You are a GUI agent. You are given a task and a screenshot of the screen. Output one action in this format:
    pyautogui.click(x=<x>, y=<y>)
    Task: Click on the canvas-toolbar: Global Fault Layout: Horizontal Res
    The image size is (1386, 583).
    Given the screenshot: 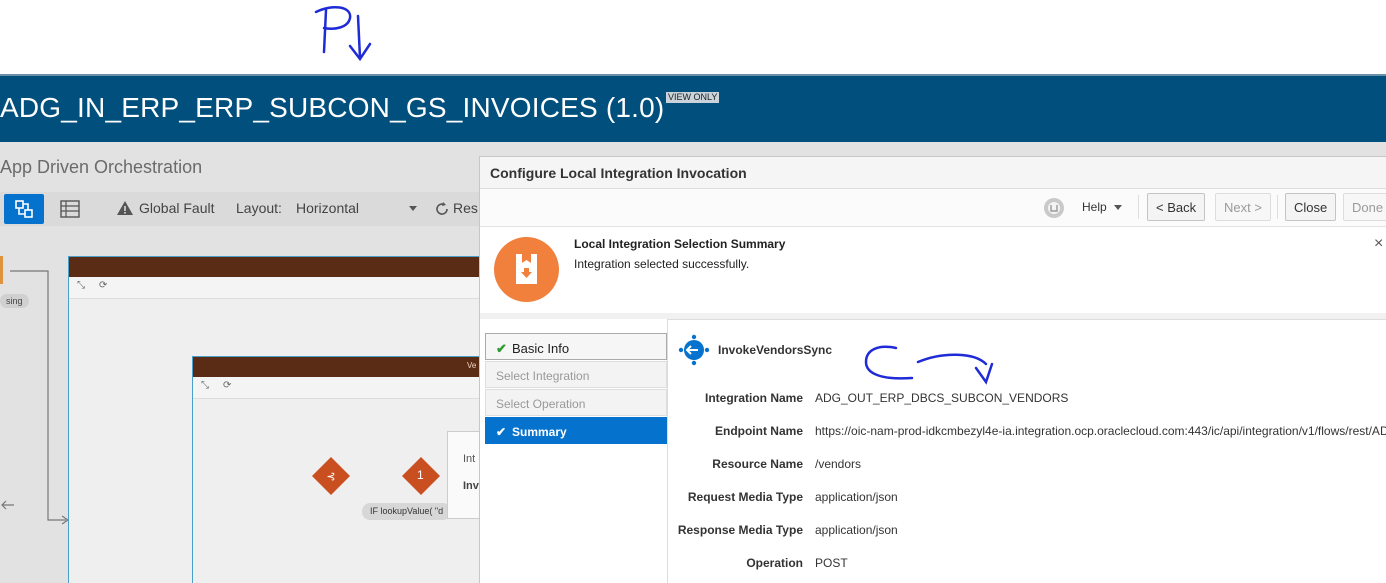 What is the action you would take?
    pyautogui.click(x=240, y=209)
    